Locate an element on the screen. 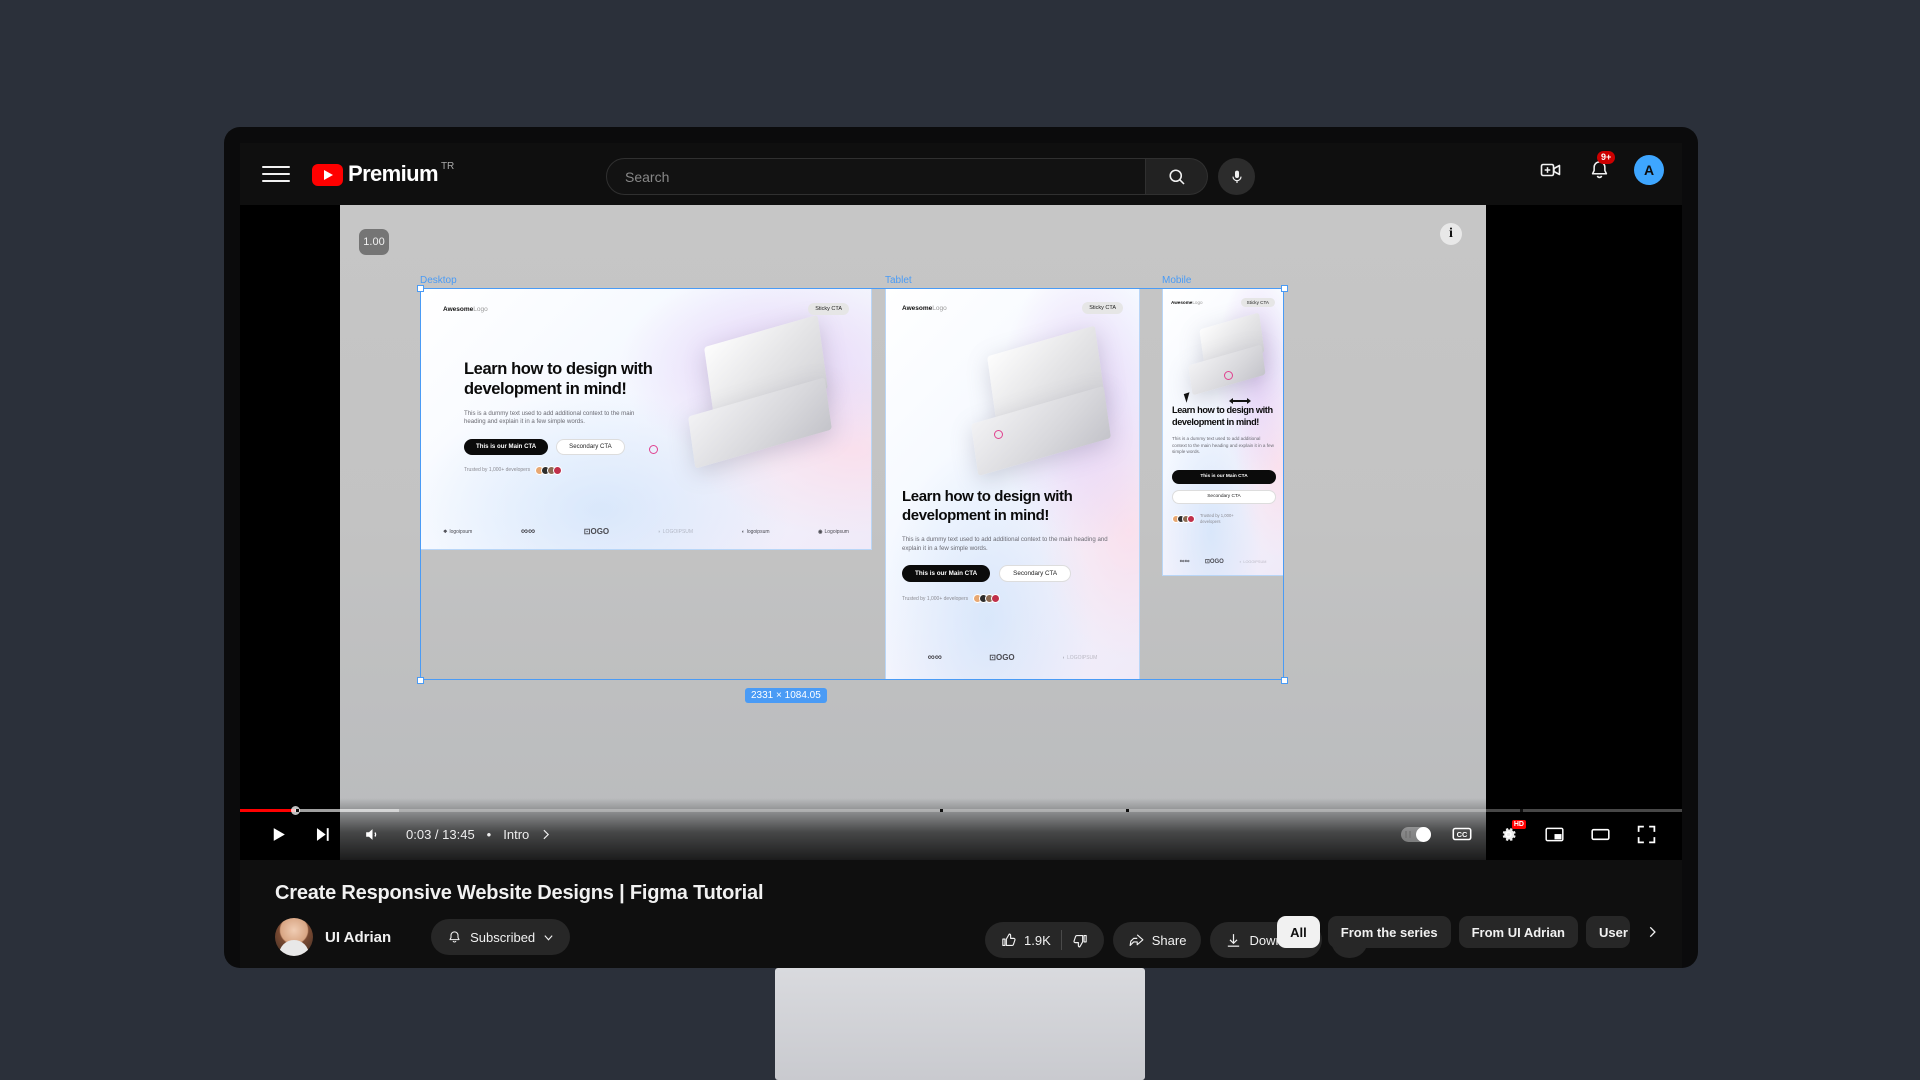 The width and height of the screenshot is (1920, 1080). miniplayer-button is located at coordinates (1554, 834).